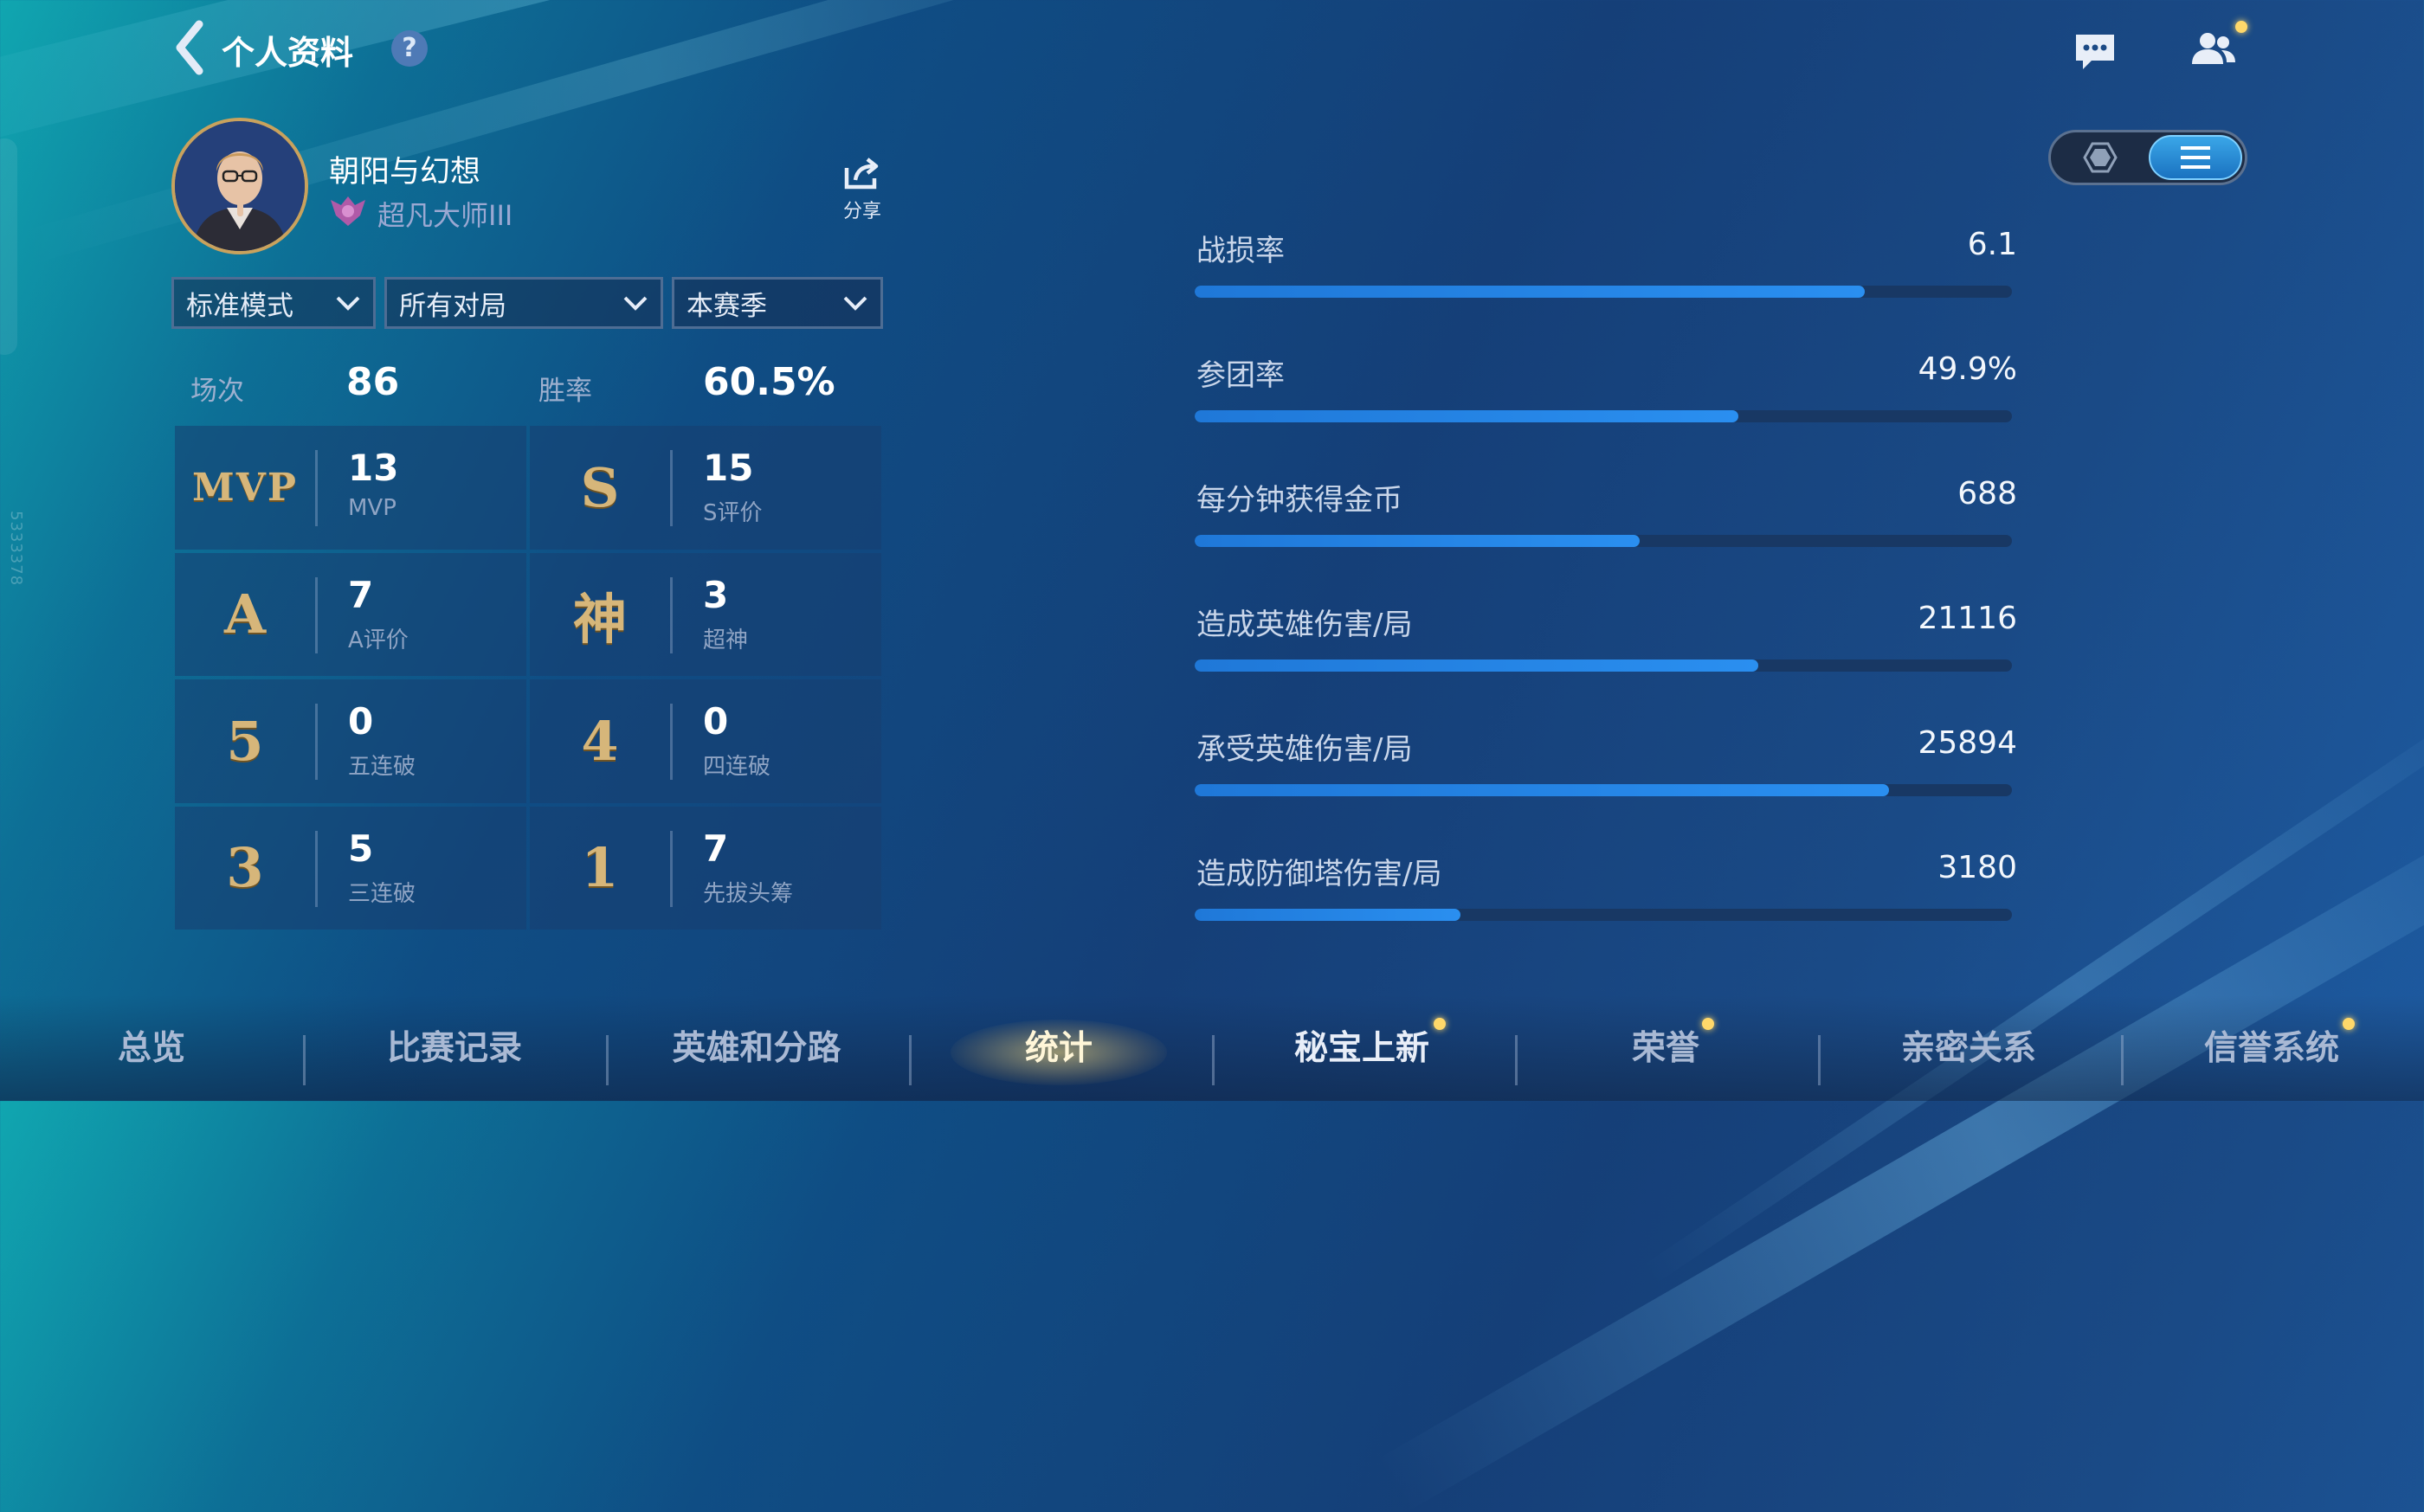  What do you see at coordinates (600, 741) in the screenshot?
I see `quadra-kill-icon: 4` at bounding box center [600, 741].